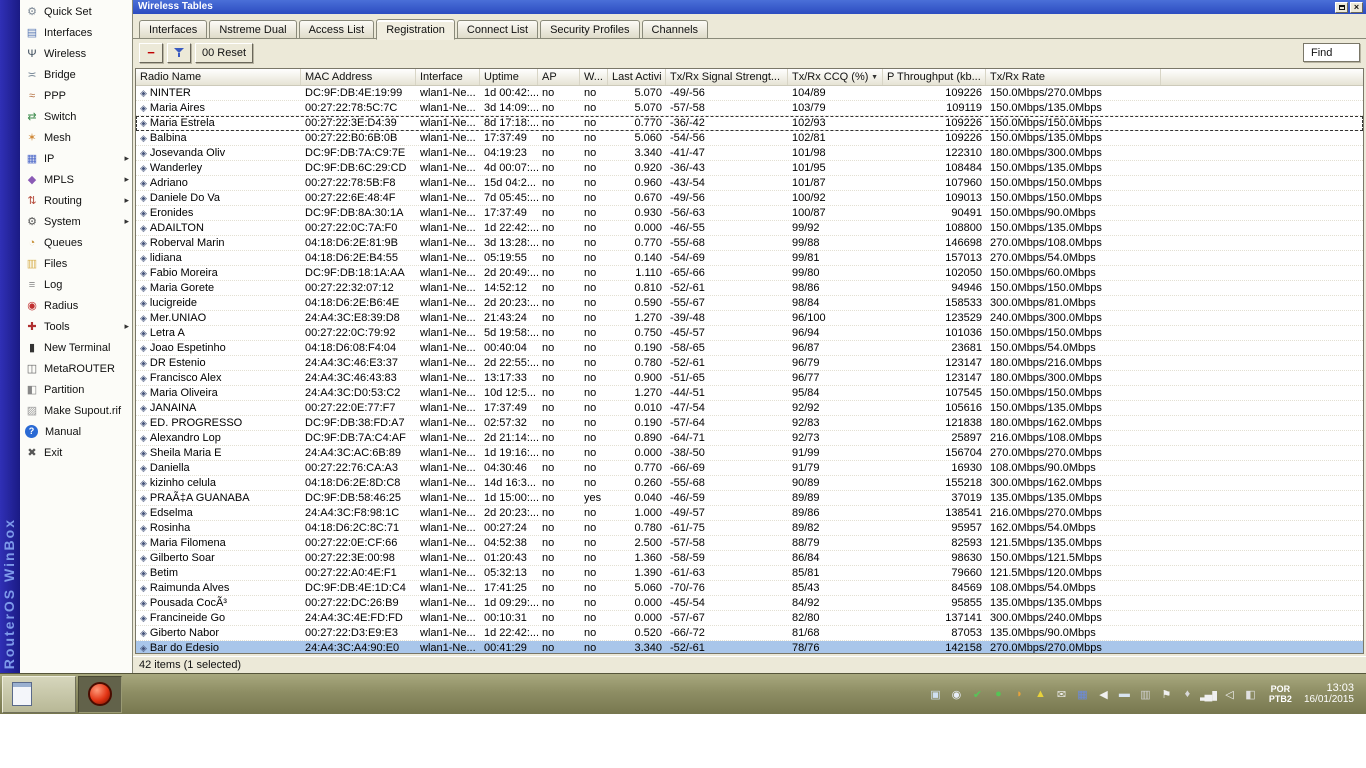  I want to click on tray-monitor-icon: ▬, so click(1124, 694).